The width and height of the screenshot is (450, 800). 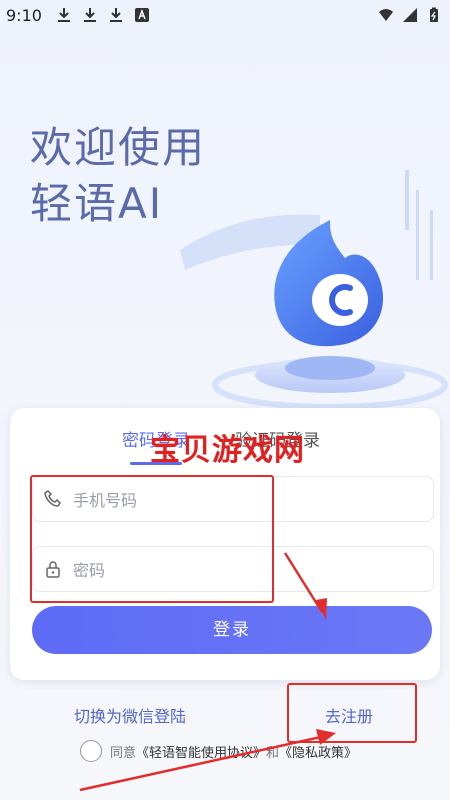 What do you see at coordinates (24, 15) in the screenshot?
I see `status-time: 9:10` at bounding box center [24, 15].